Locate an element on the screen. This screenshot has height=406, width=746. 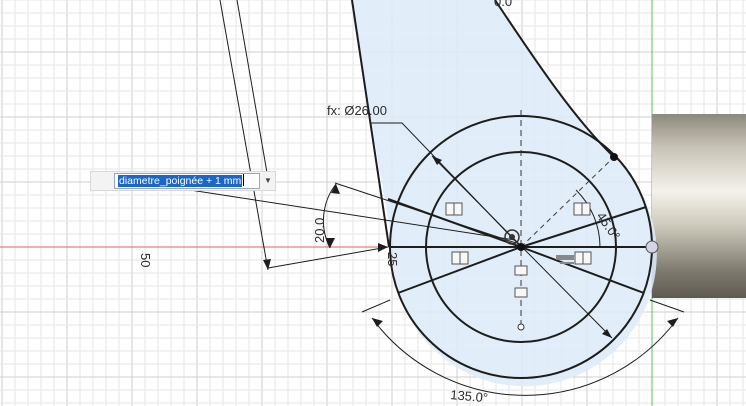
dimension-25-label: 25 is located at coordinates (392, 259).